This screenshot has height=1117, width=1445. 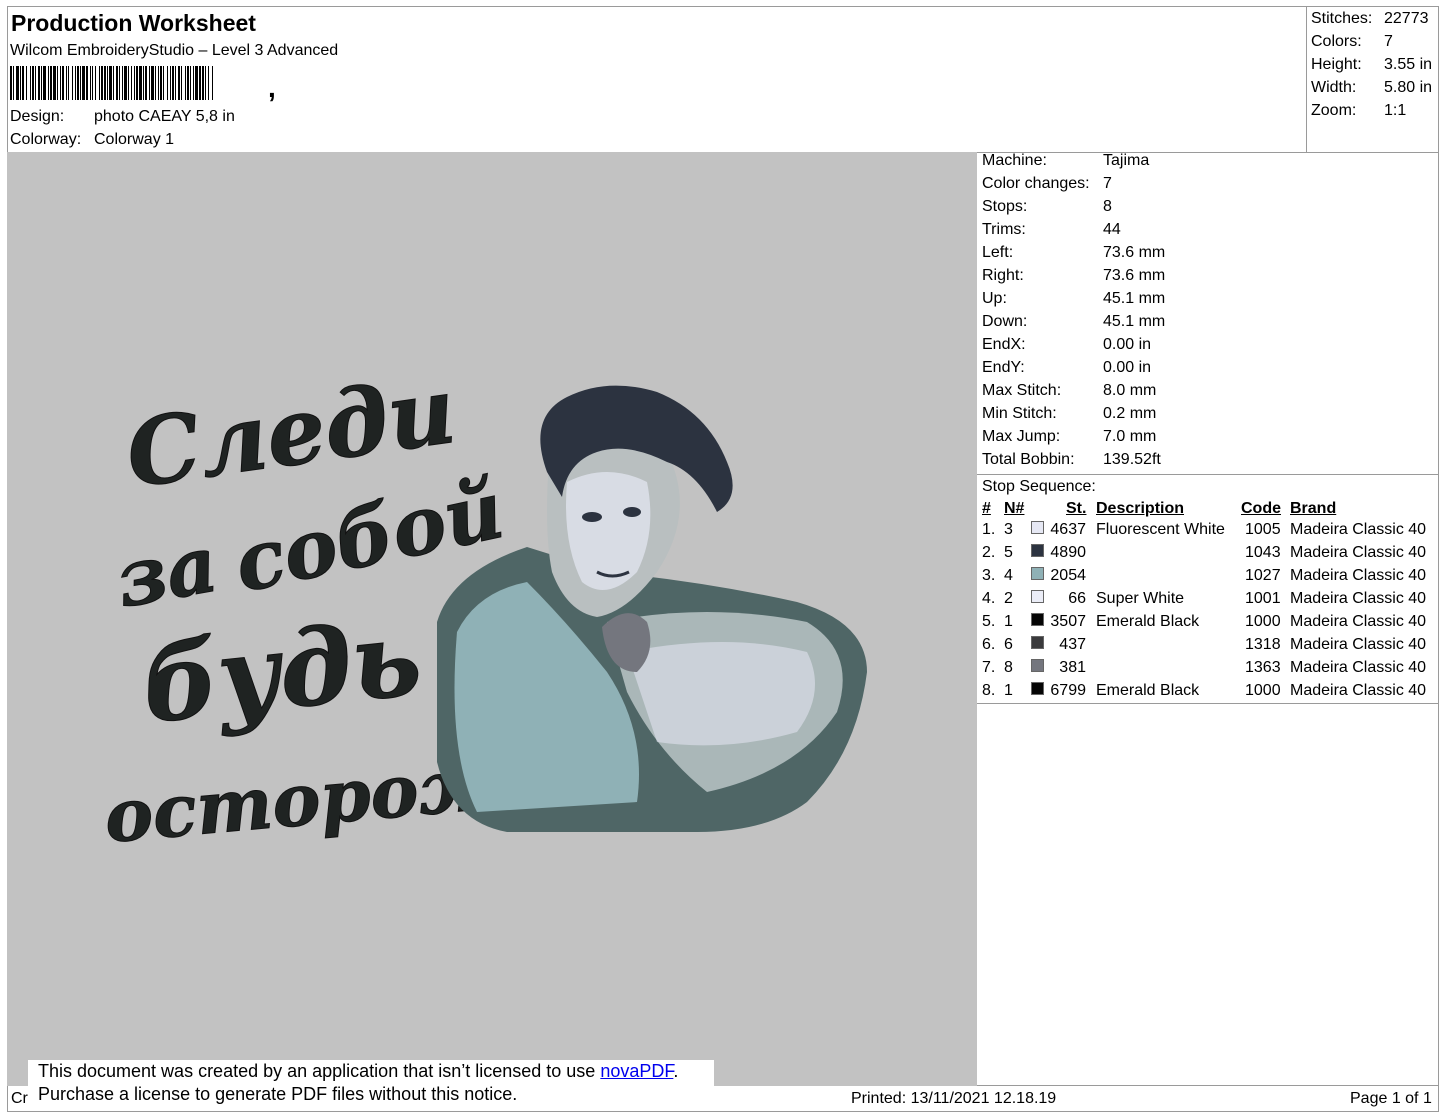 I want to click on seq-description: Fluorescent White, so click(x=1160, y=529).